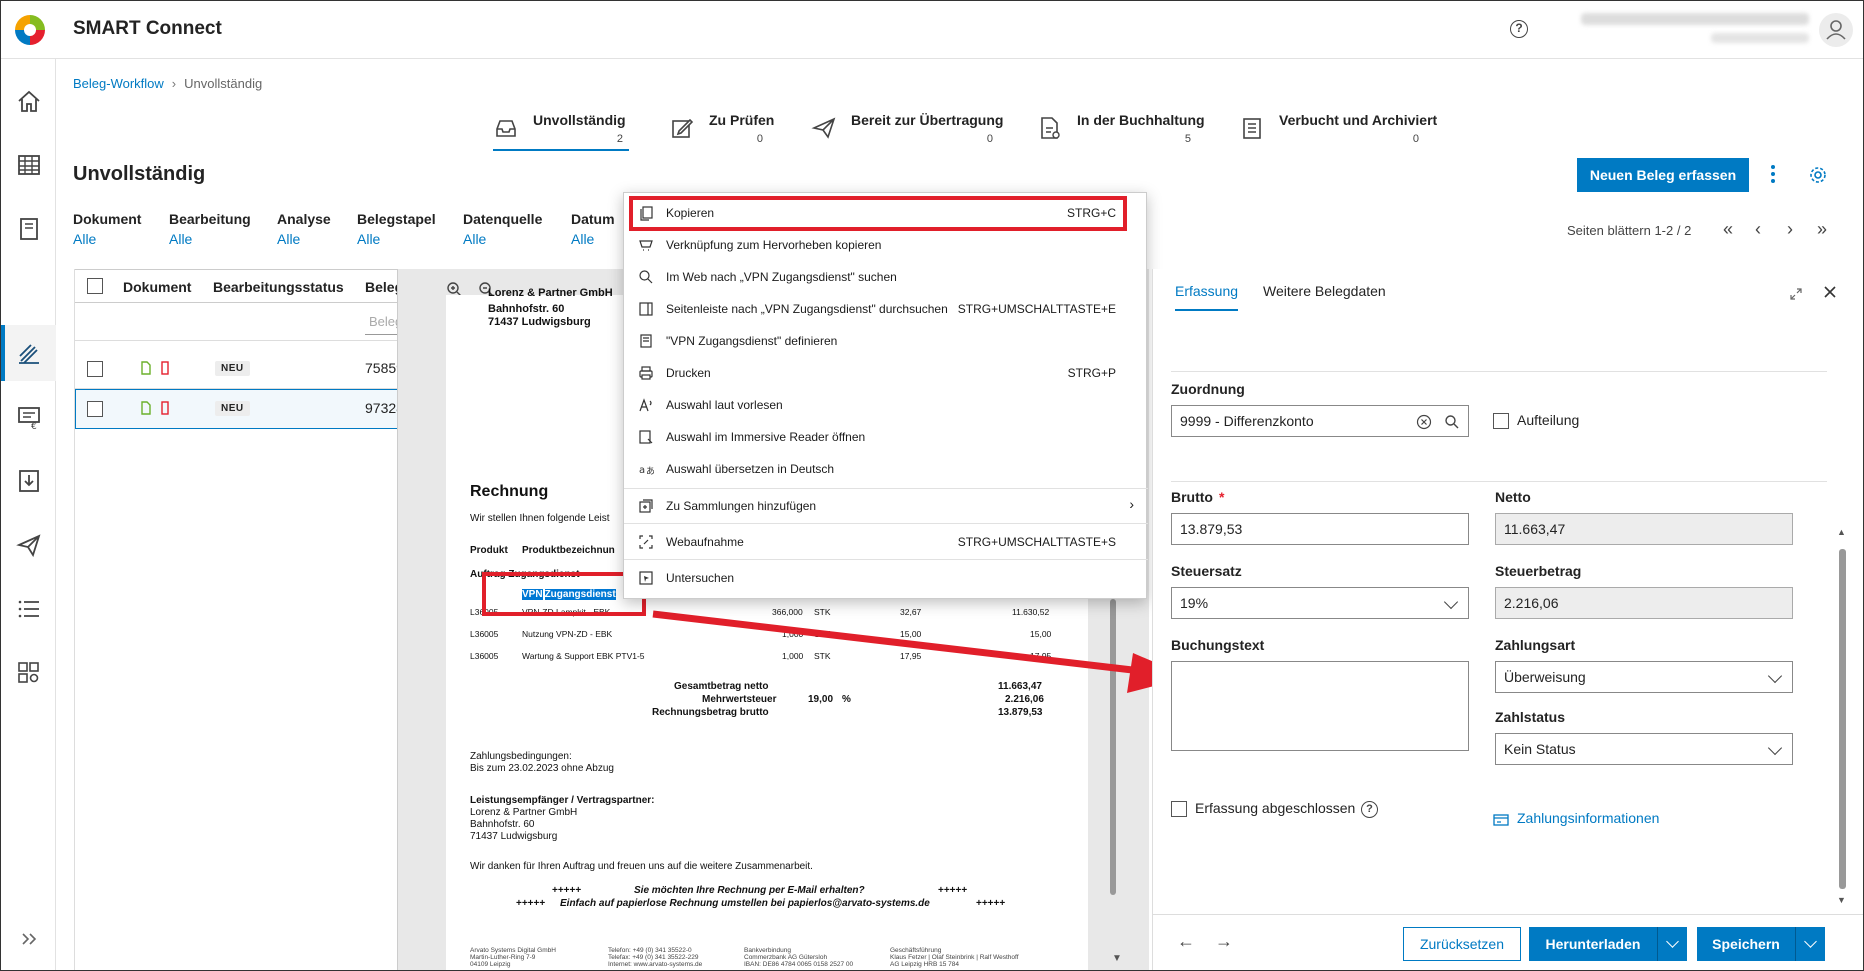 This screenshot has height=971, width=1864. Describe the element at coordinates (1320, 603) in the screenshot. I see `steuersatz-select: 19%` at that location.